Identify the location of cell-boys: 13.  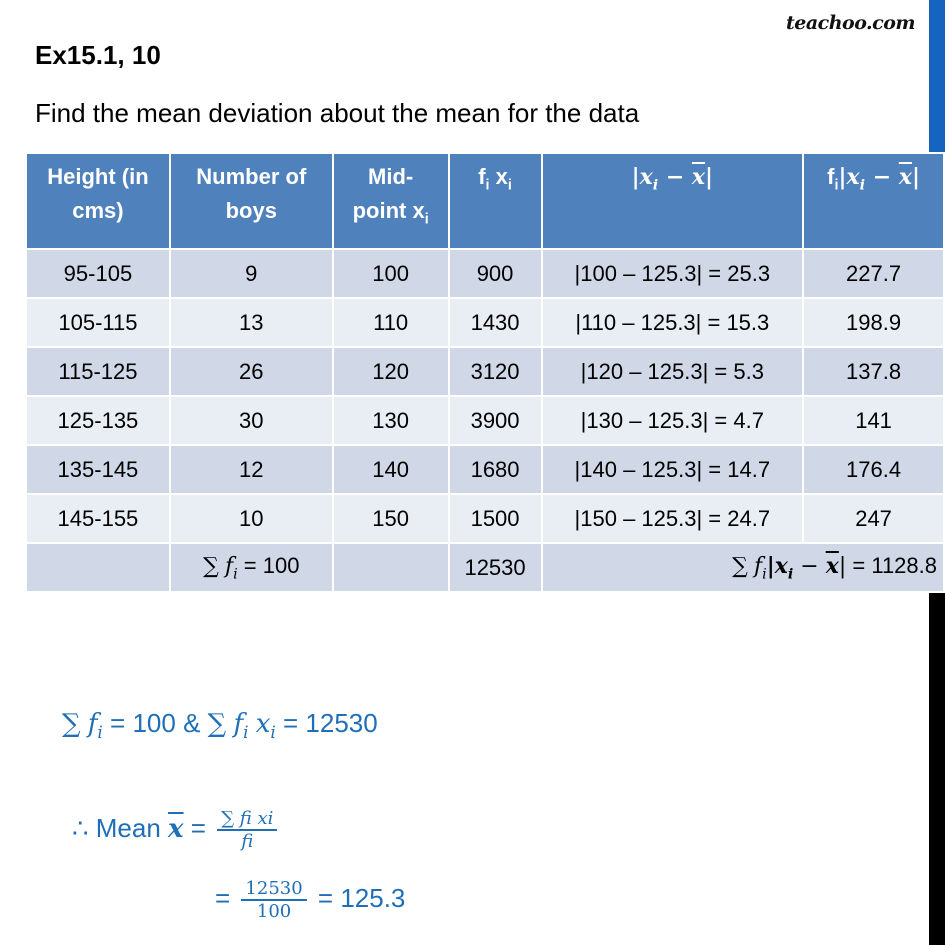
(251, 322).